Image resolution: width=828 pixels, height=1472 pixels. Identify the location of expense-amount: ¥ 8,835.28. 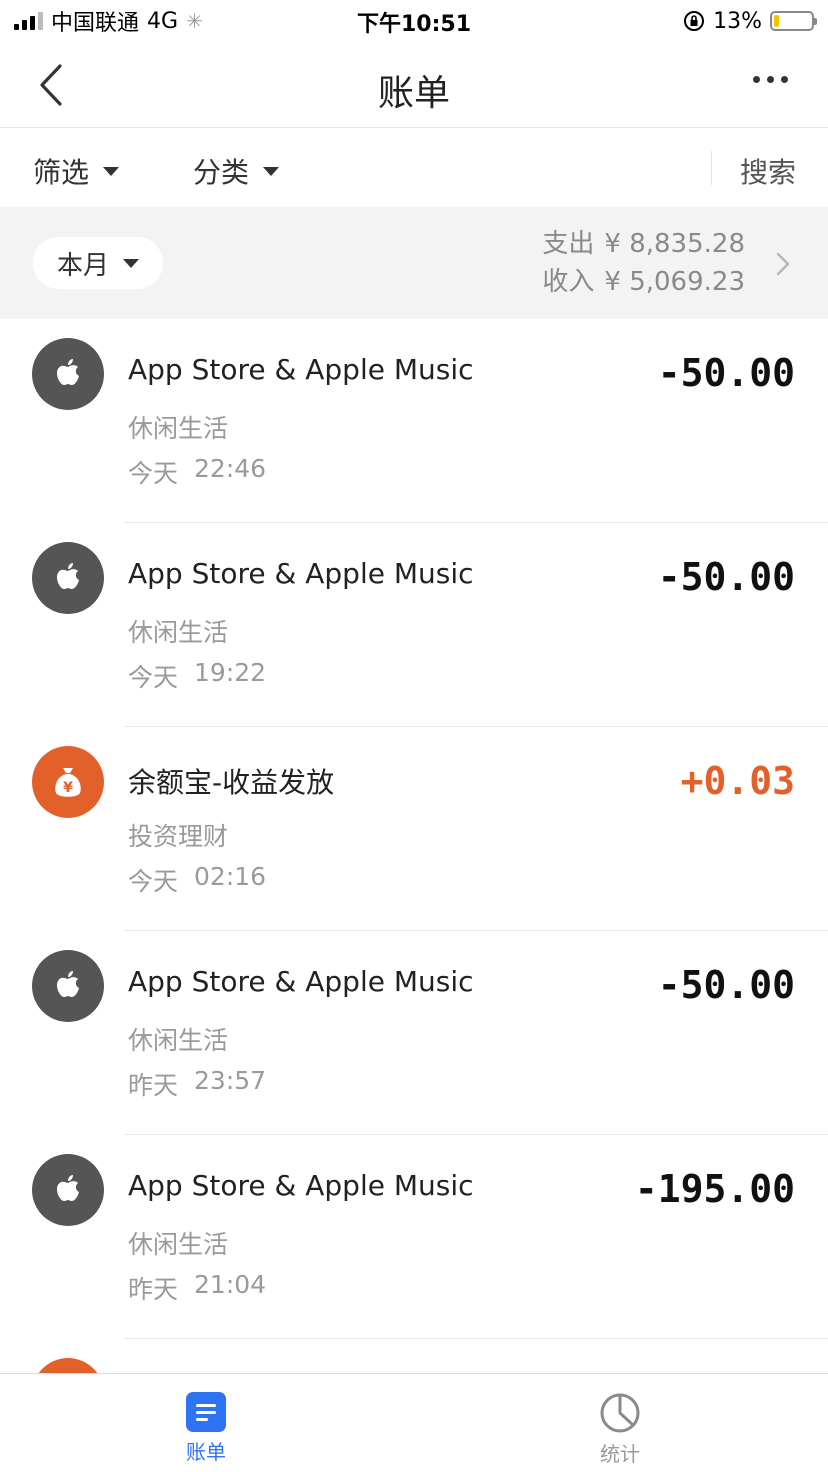
(674, 244).